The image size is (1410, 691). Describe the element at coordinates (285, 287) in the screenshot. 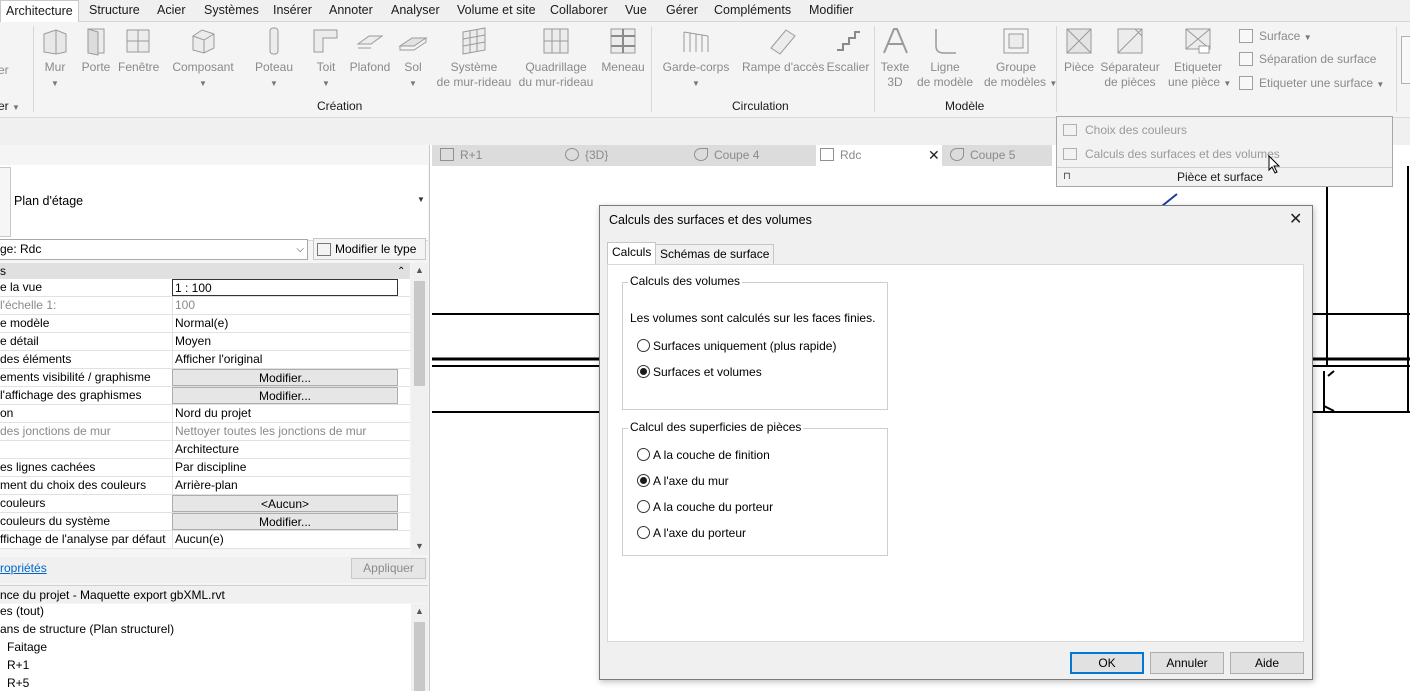

I see `view-scale-input: 1 : 100` at that location.